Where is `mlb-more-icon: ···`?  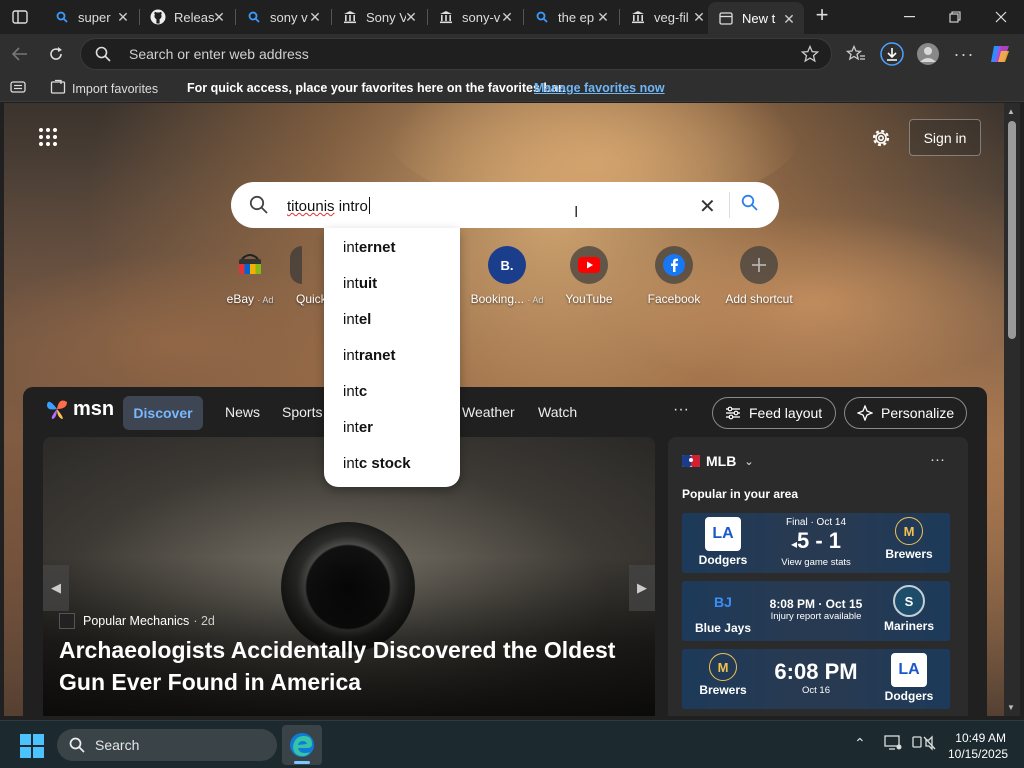 mlb-more-icon: ··· is located at coordinates (937, 459).